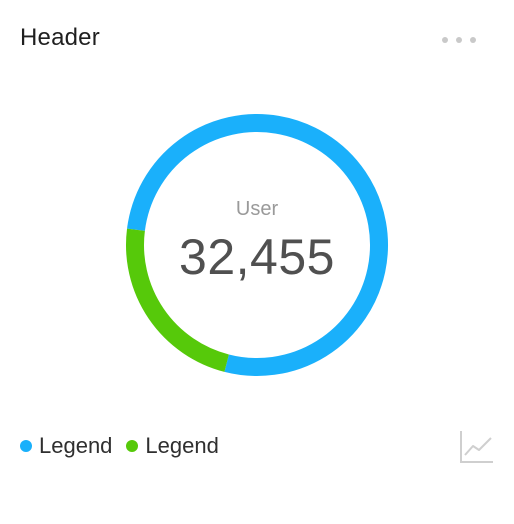  What do you see at coordinates (257, 257) in the screenshot?
I see `center-value: 32,455` at bounding box center [257, 257].